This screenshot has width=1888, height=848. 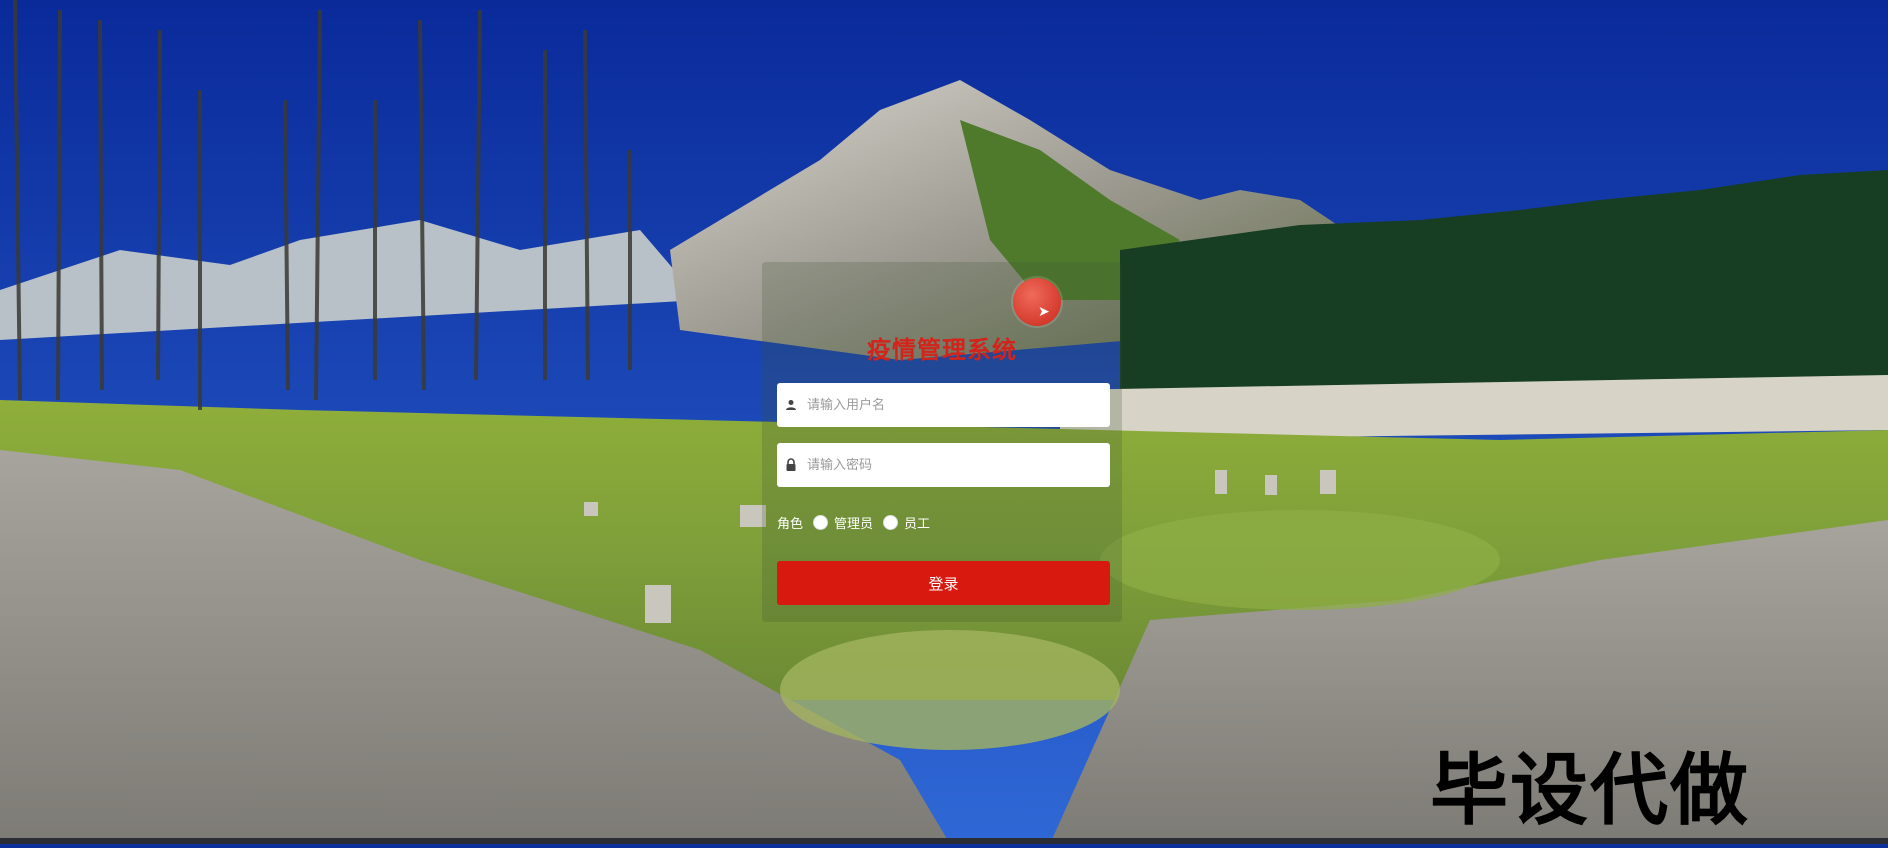 I want to click on role-option-admin-label: 管理员, so click(x=853, y=522).